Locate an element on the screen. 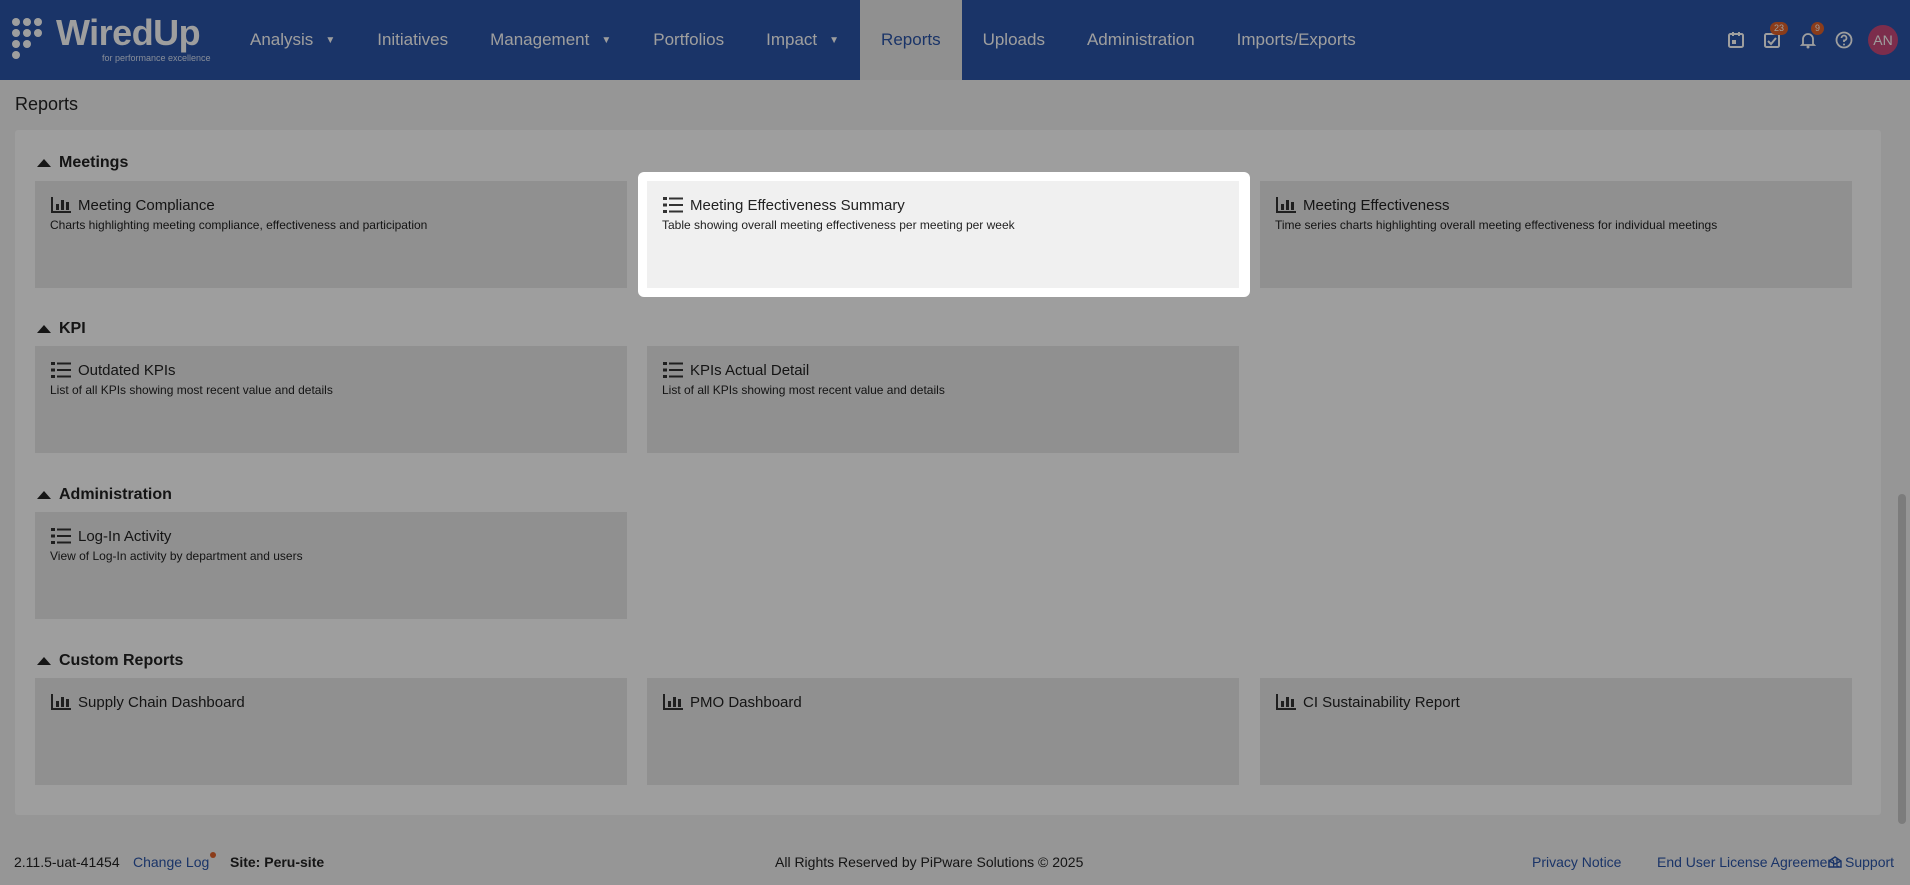  section-meetings-header: Meetings is located at coordinates (82, 163).